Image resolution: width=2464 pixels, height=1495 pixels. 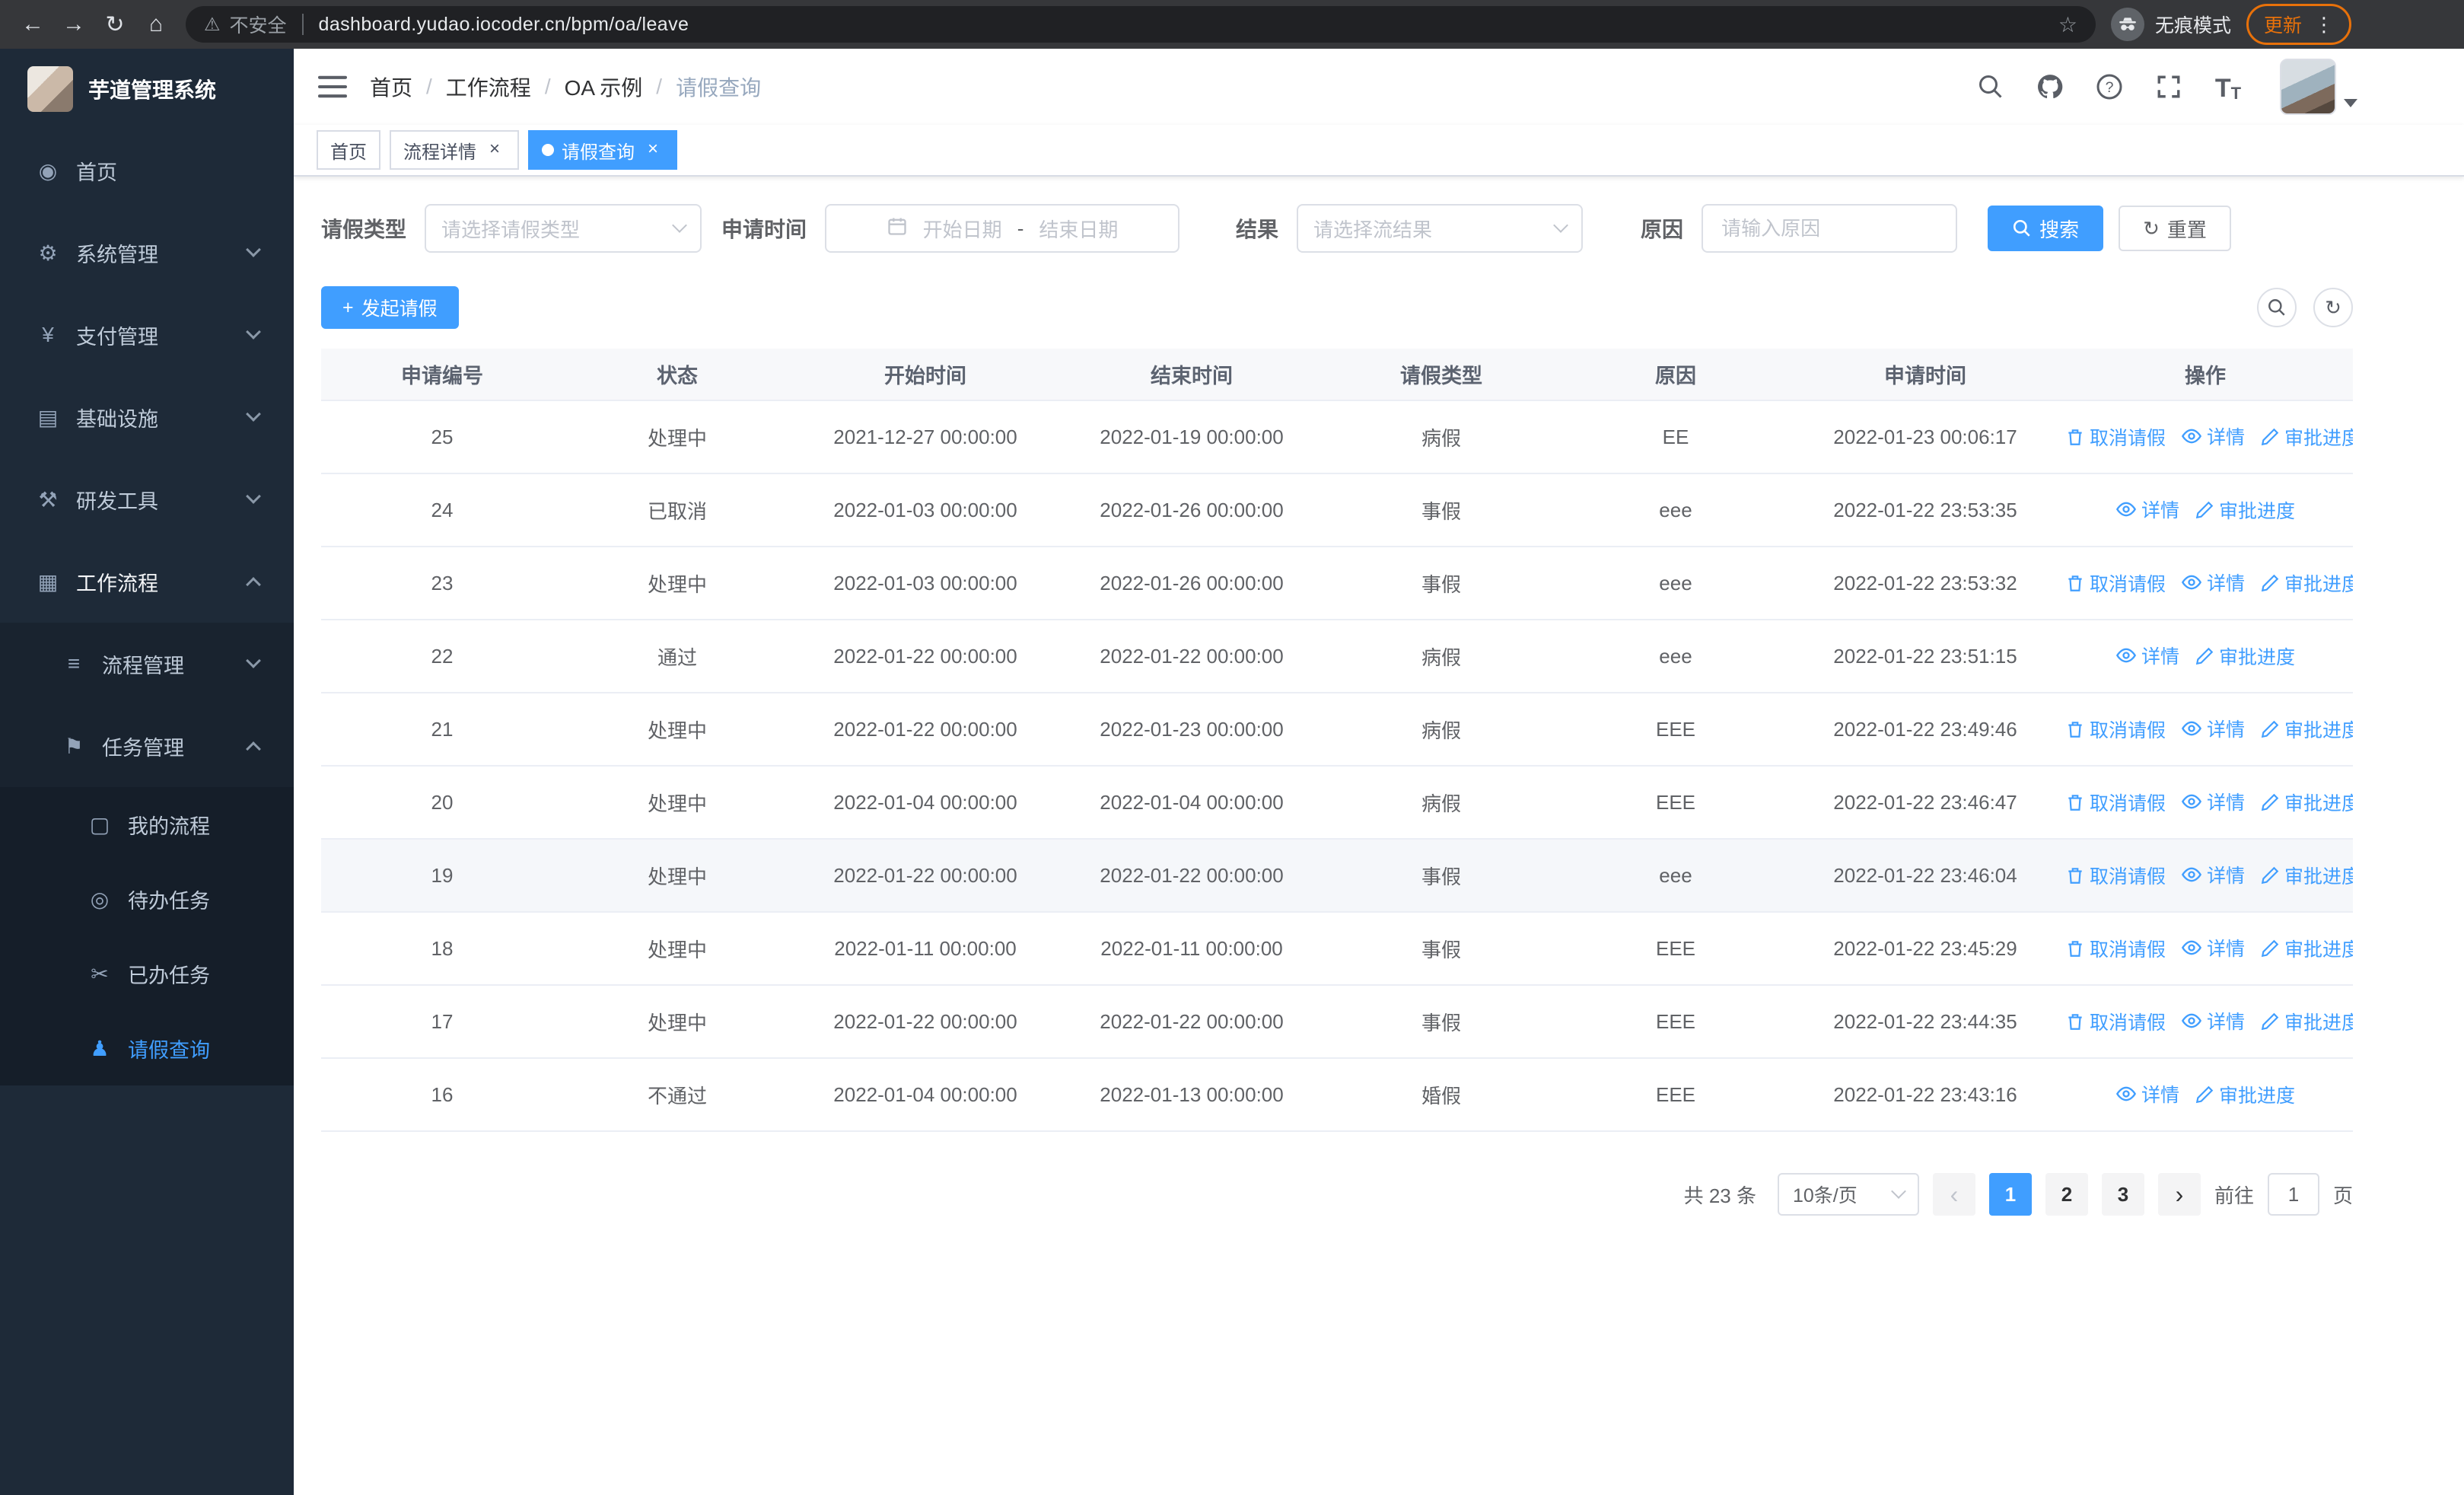 What do you see at coordinates (604, 87) in the screenshot?
I see `breadcrumb-oa-example: OA 示例` at bounding box center [604, 87].